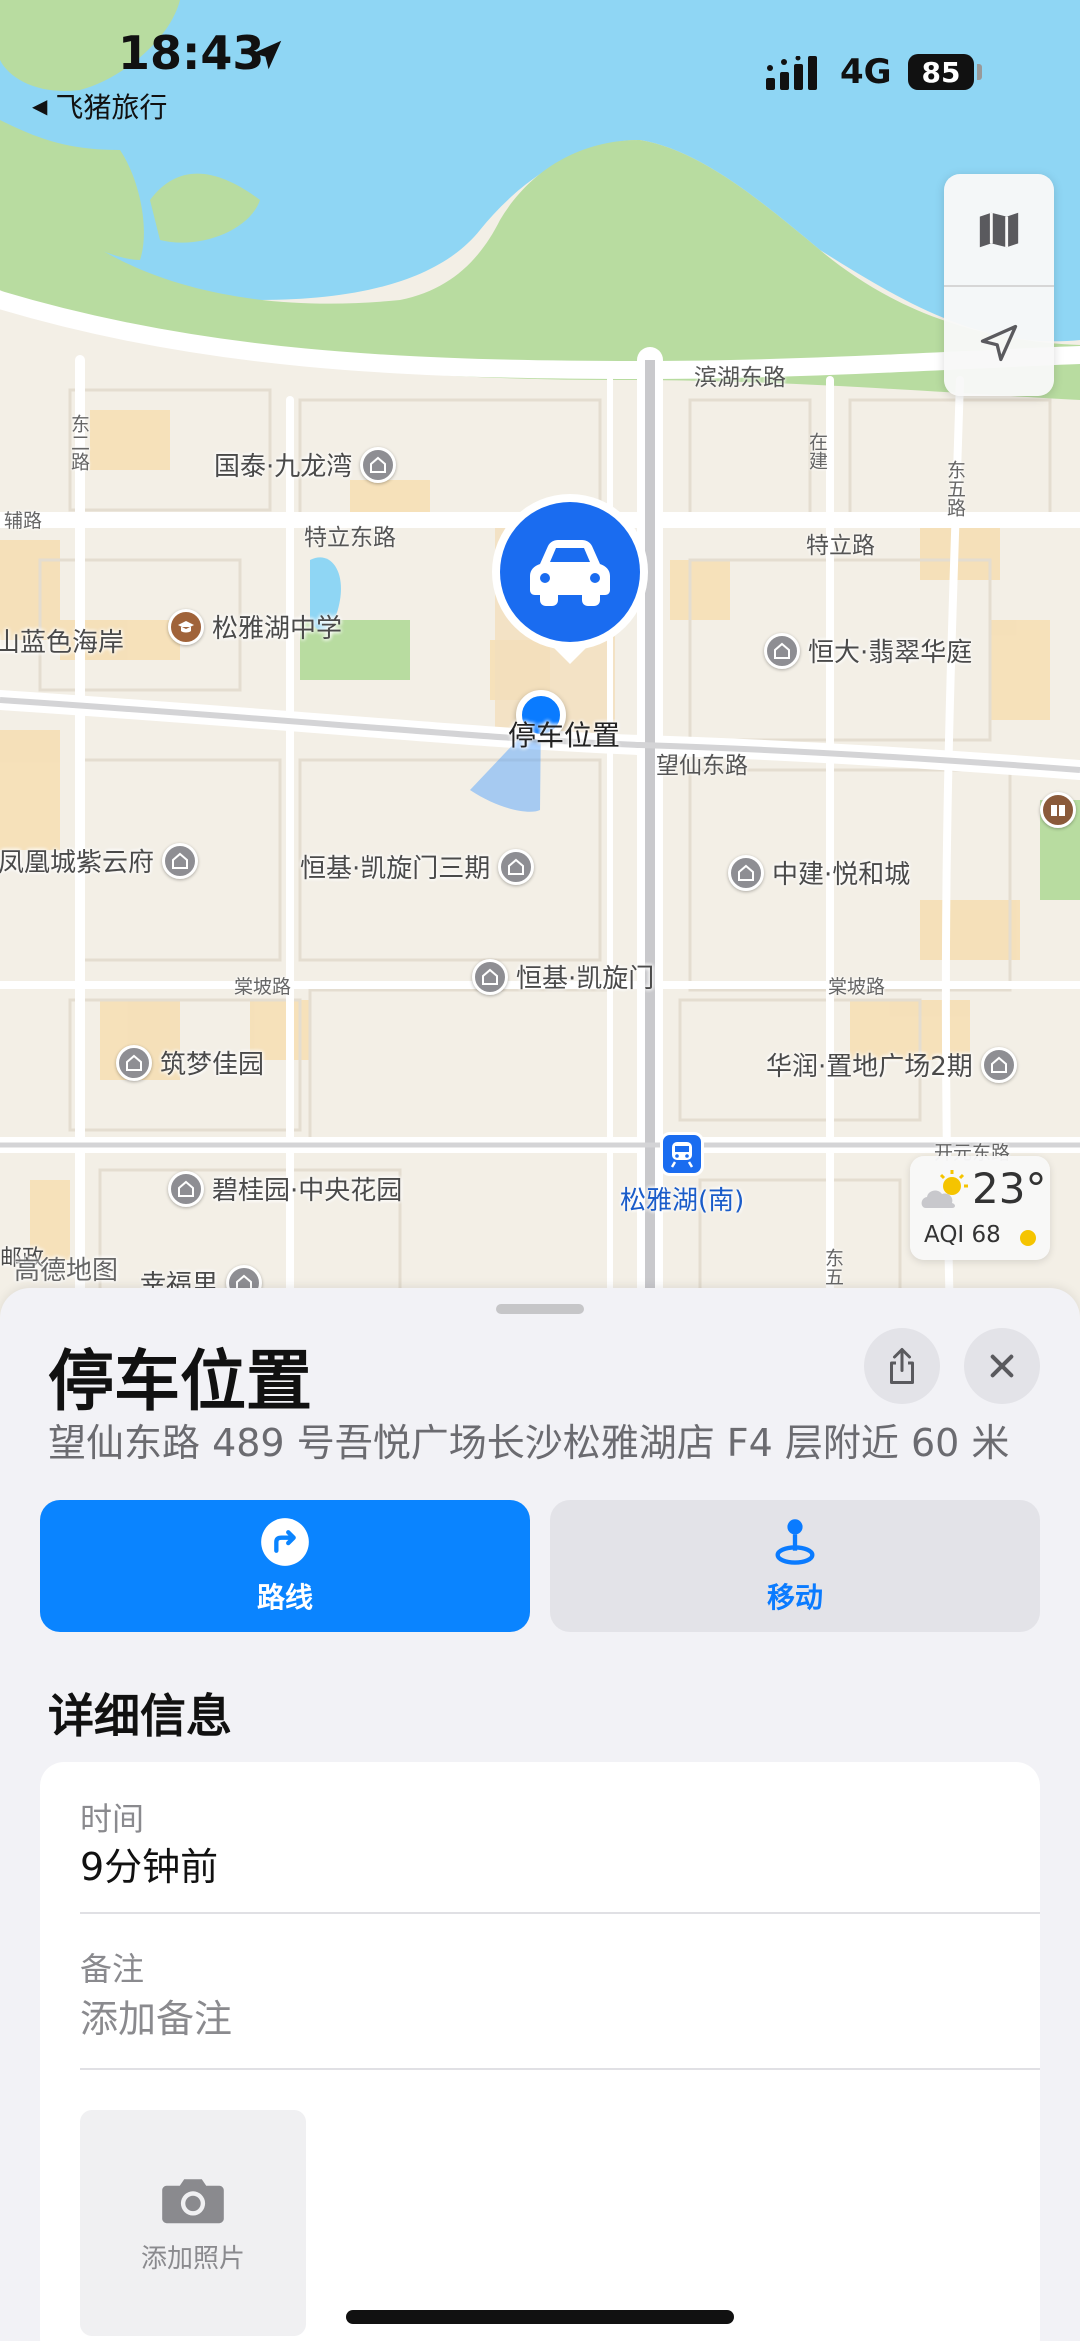 This screenshot has height=2341, width=1080. I want to click on poi-label: 恒大·翡翠华庭, so click(890, 653).